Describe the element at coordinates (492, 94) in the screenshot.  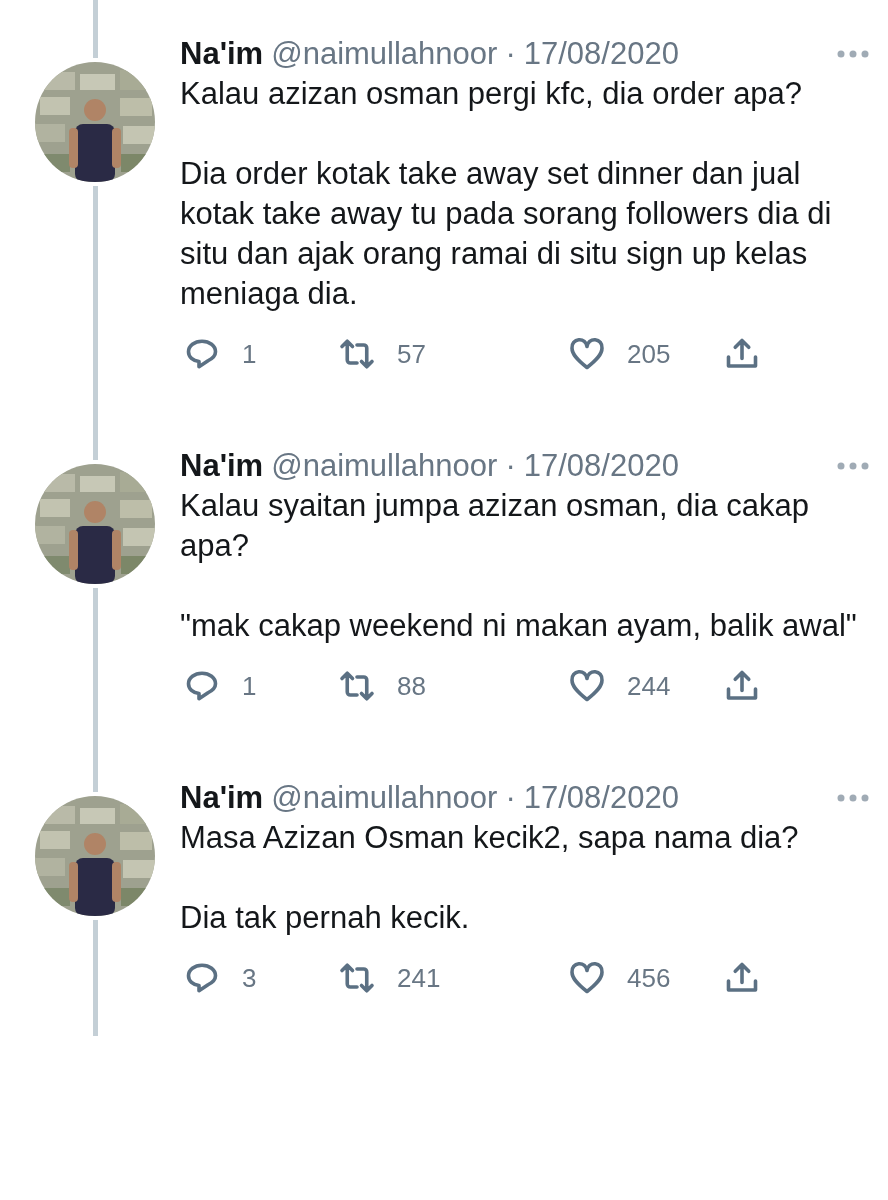
I see `tweet-text: Kalau azizan osman pergi kfc, dia order apa?` at that location.